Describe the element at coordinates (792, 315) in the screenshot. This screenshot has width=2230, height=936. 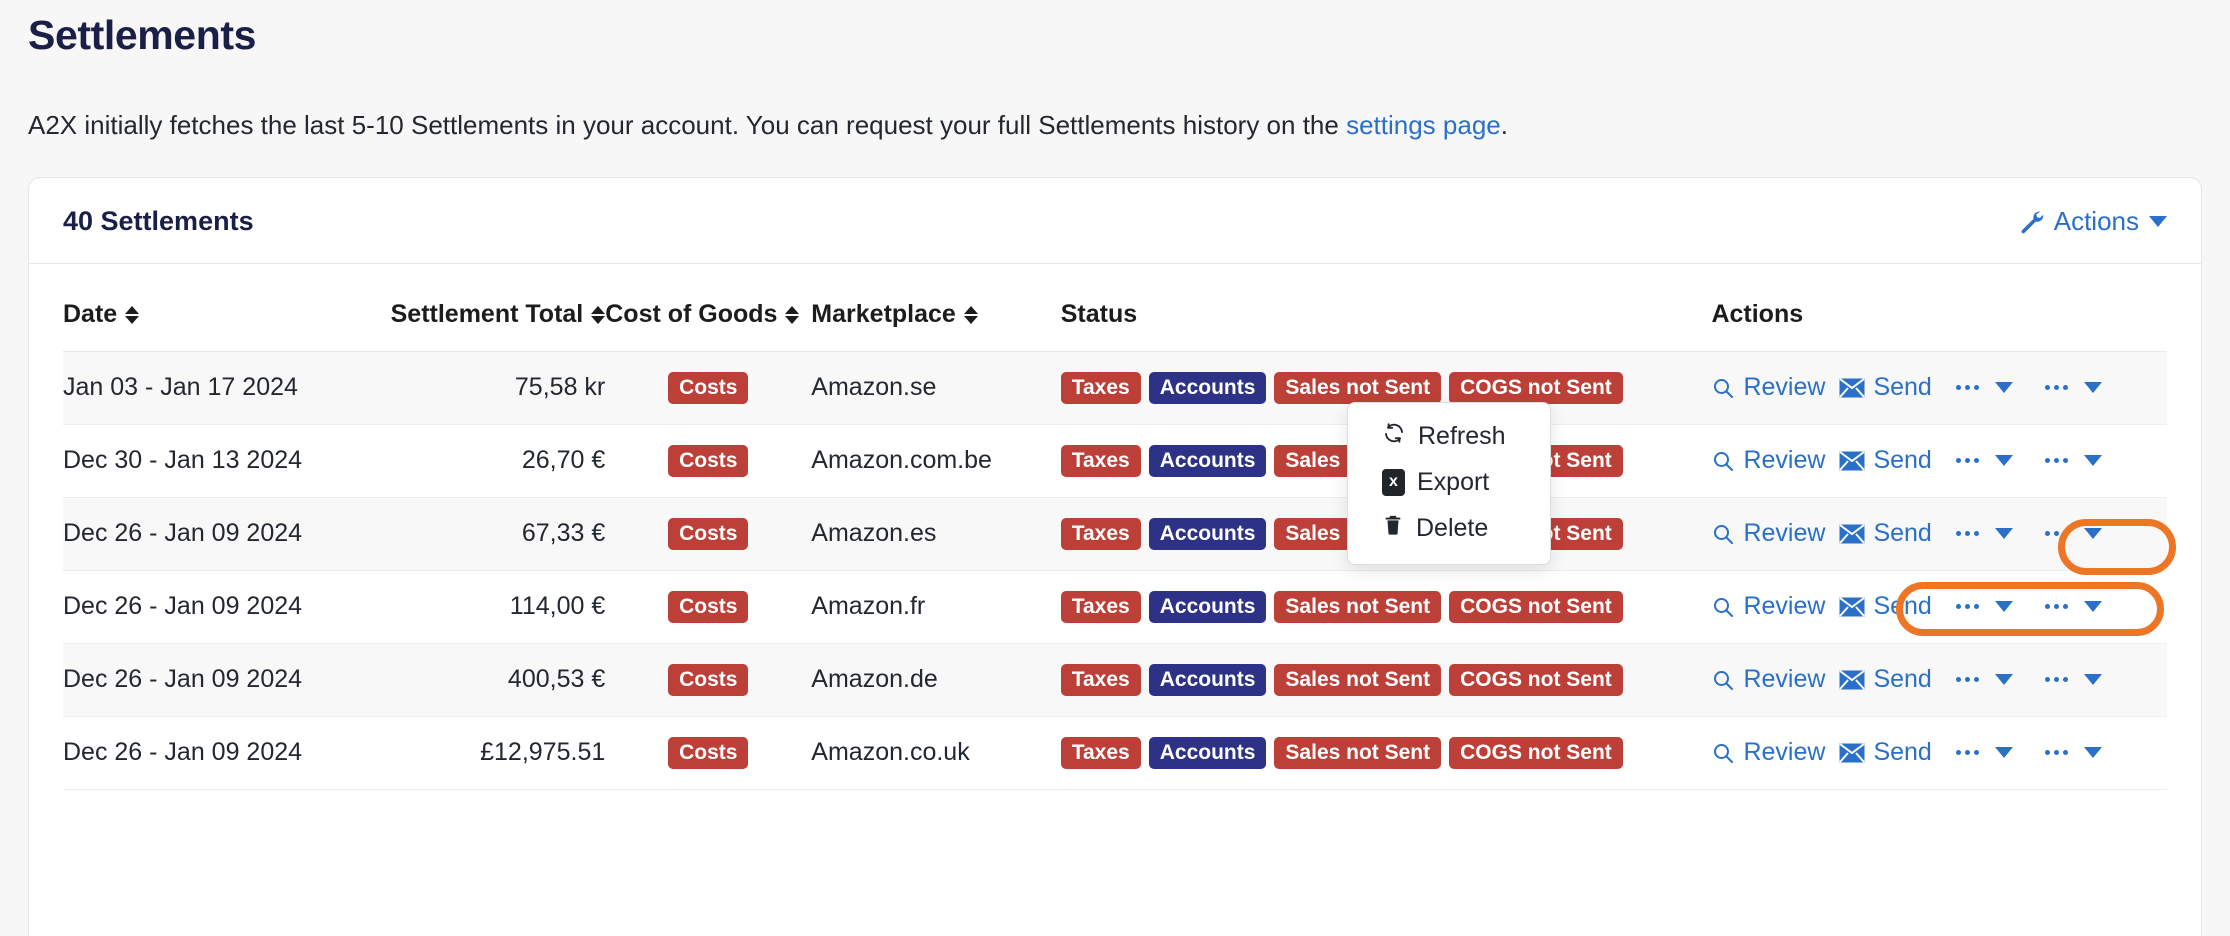
I see `sort-icon-cost-of-goods` at that location.